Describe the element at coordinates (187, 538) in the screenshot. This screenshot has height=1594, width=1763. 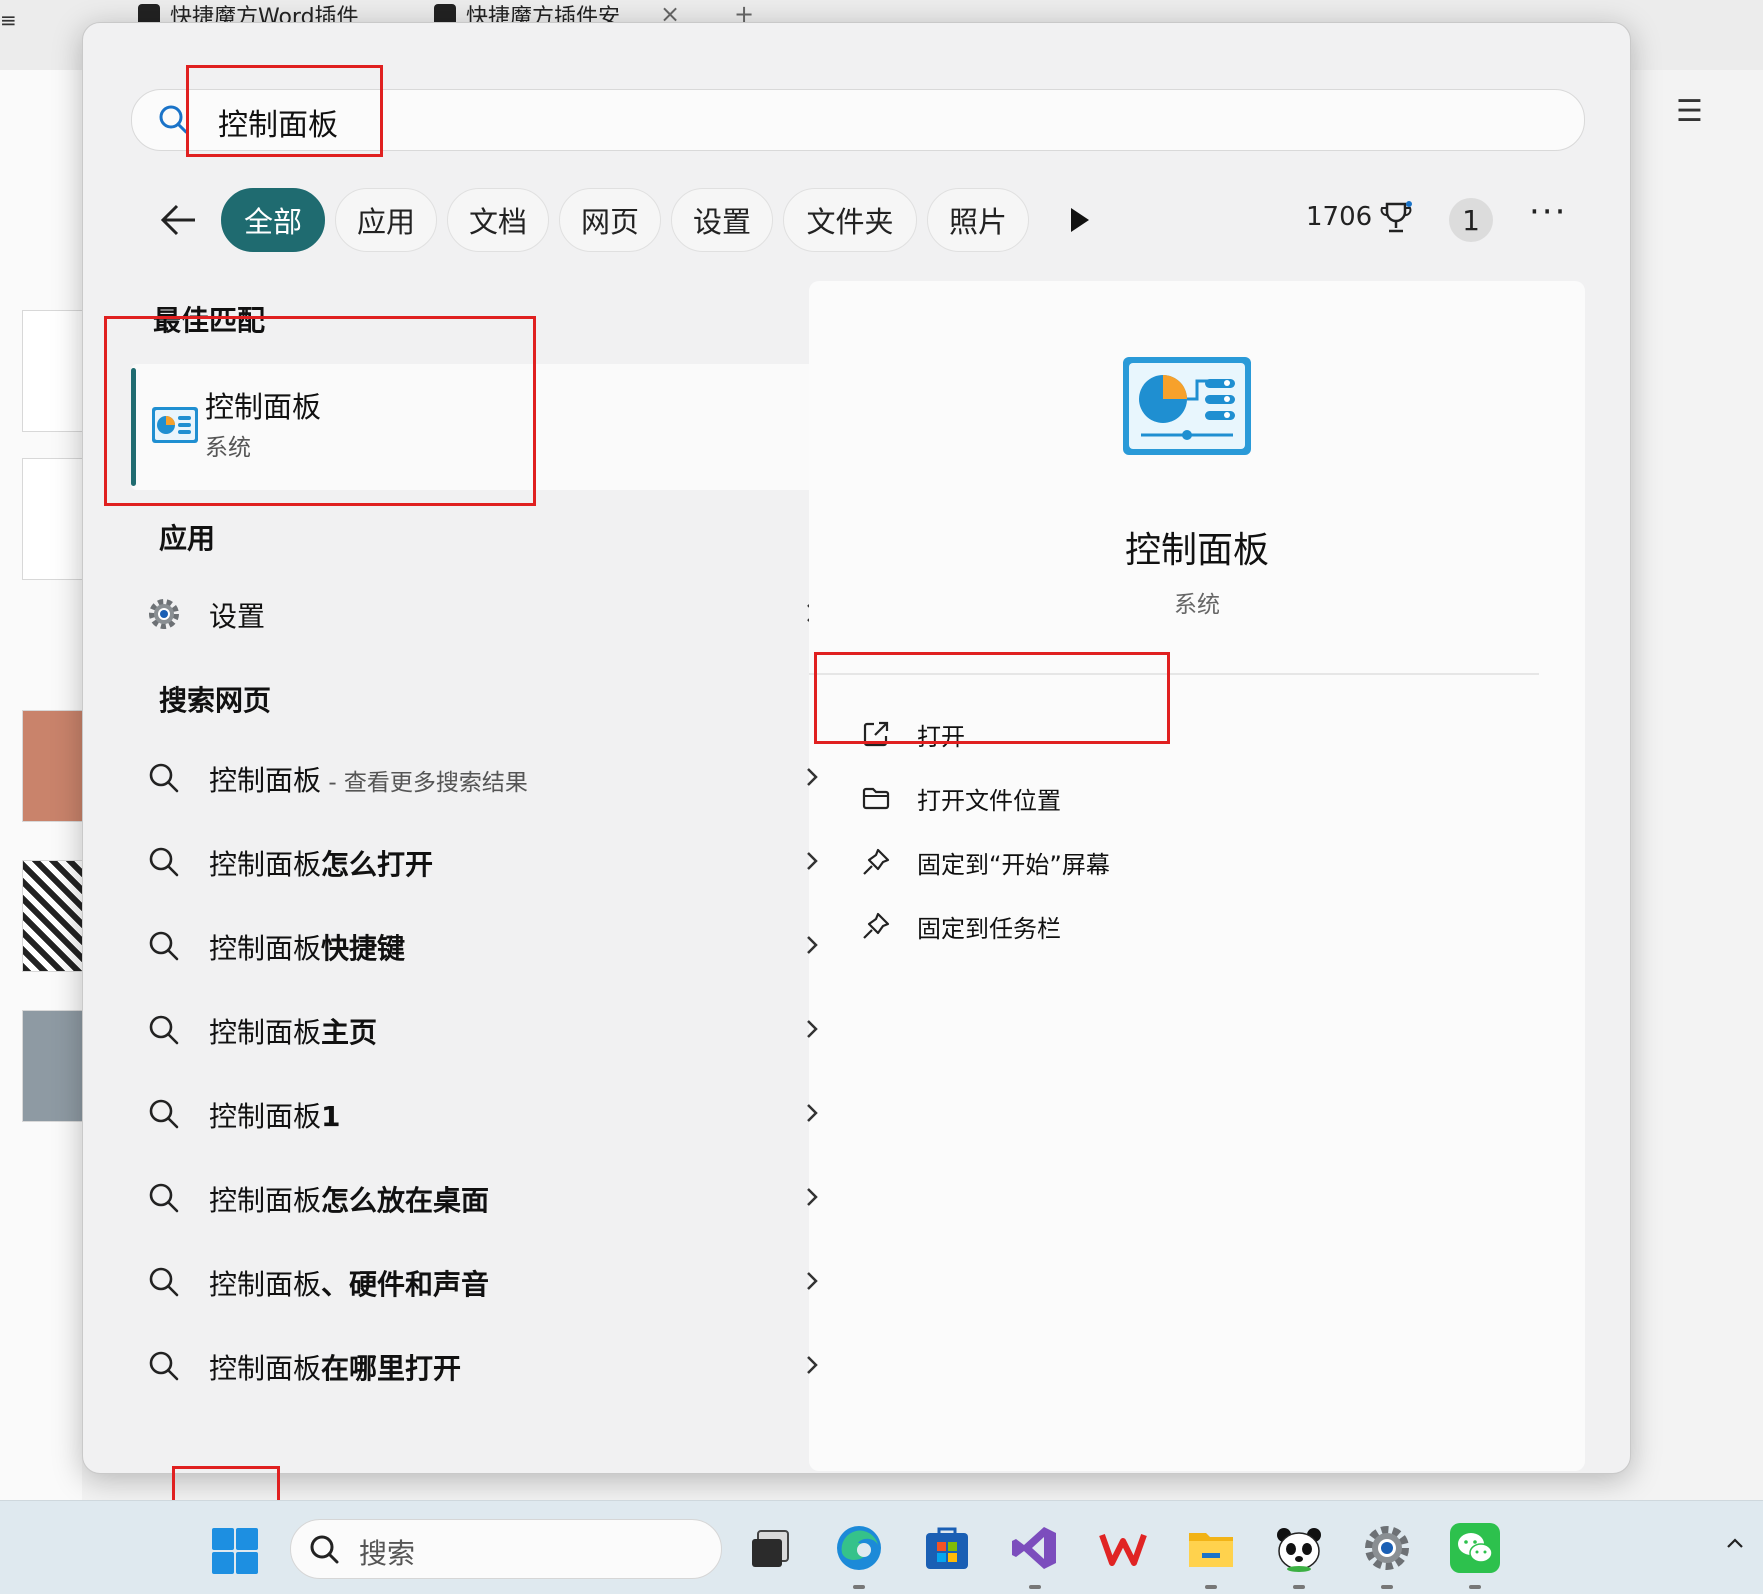
I see `apps-heading: 应用` at that location.